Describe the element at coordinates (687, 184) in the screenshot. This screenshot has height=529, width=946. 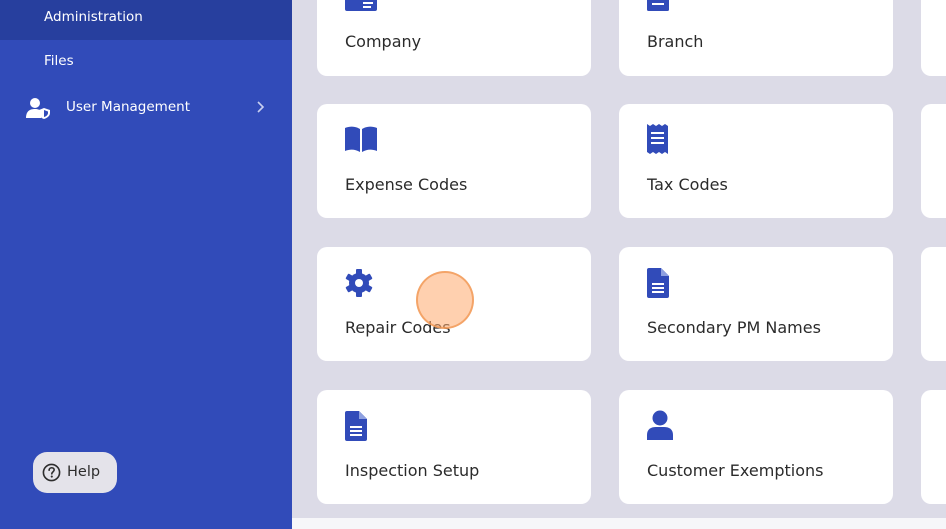
I see `card-label: Tax Codes` at that location.